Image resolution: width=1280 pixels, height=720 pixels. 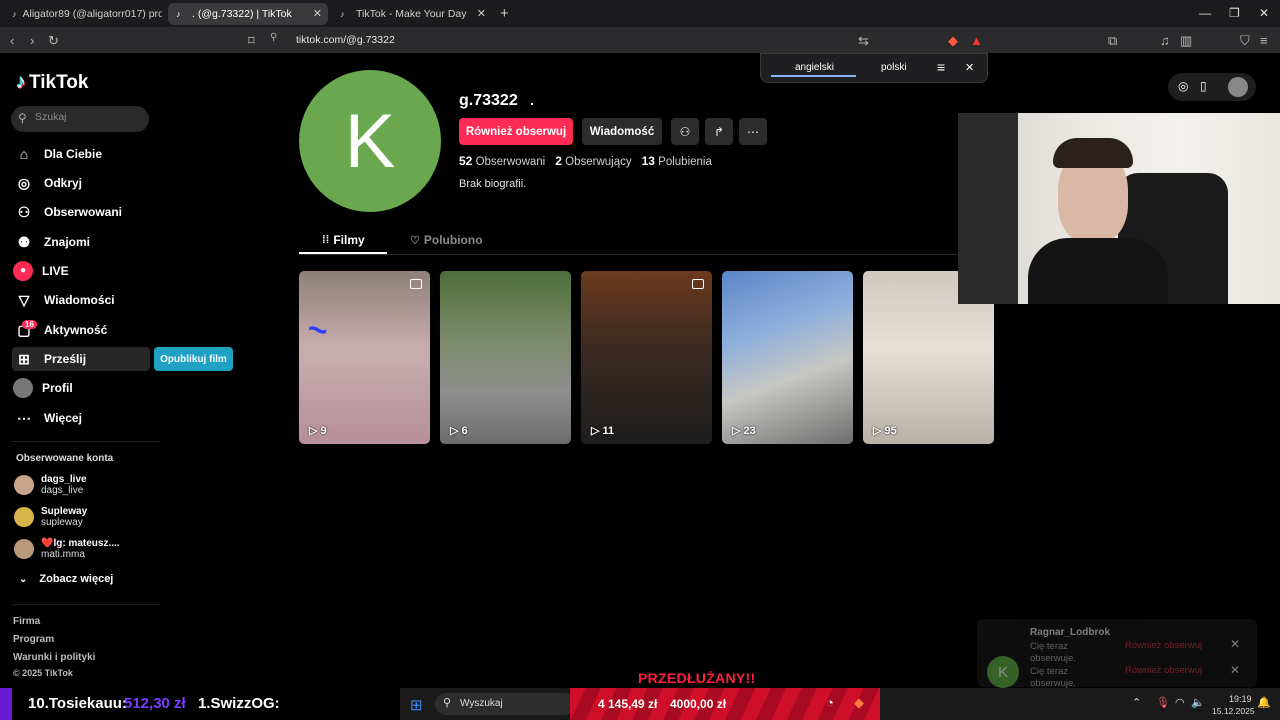 I want to click on followed-account: dags_live dags_live, so click(x=50, y=485).